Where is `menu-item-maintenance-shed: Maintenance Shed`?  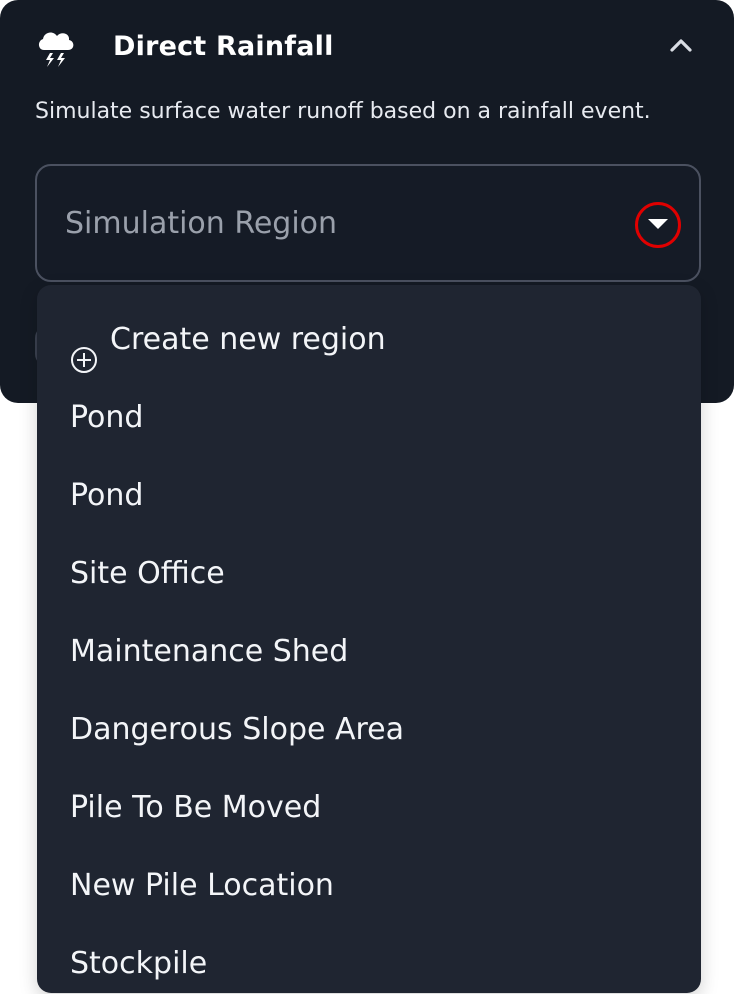 menu-item-maintenance-shed: Maintenance Shed is located at coordinates (369, 652).